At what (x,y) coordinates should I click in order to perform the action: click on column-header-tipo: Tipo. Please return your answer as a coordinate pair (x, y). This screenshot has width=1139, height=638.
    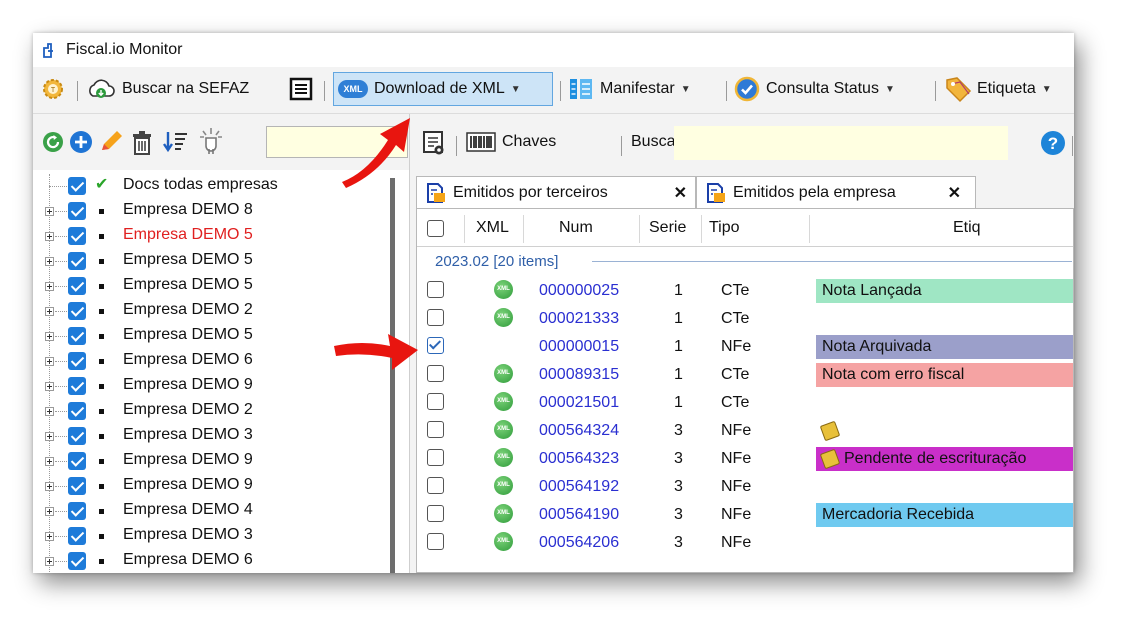
    Looking at the image, I should click on (724, 228).